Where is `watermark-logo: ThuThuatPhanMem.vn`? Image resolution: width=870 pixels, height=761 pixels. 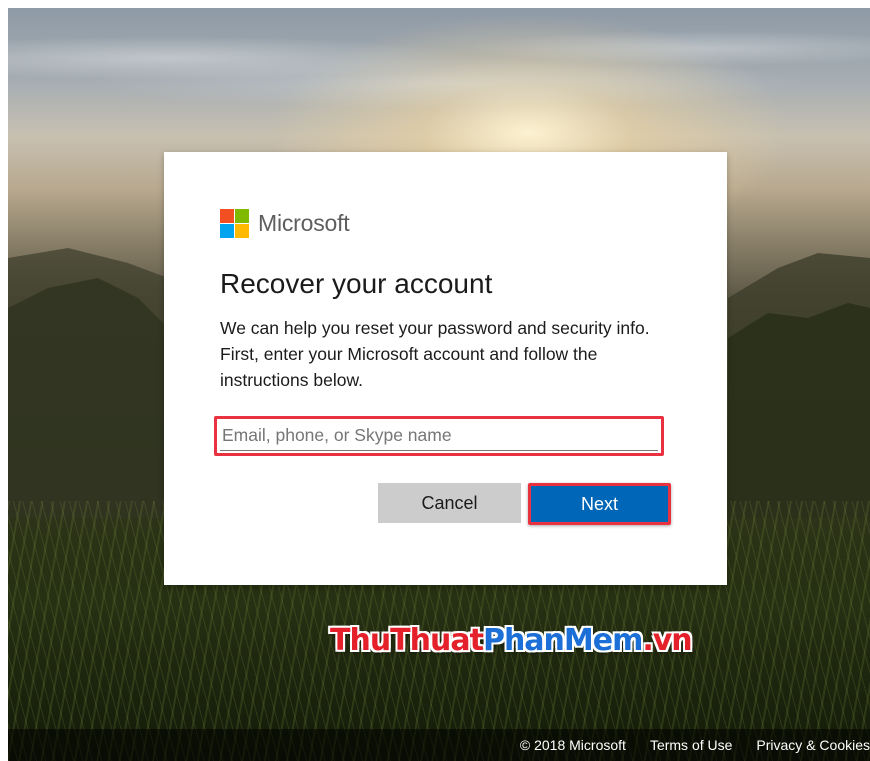 watermark-logo: ThuThuatPhanMem.vn is located at coordinates (511, 641).